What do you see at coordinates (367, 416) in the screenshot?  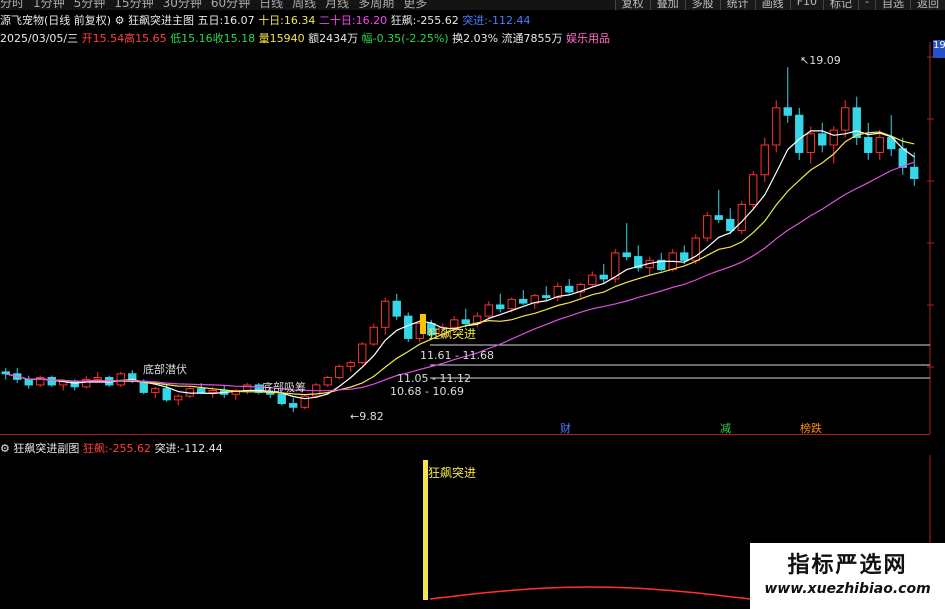 I see `low-price-label: ←9.82` at bounding box center [367, 416].